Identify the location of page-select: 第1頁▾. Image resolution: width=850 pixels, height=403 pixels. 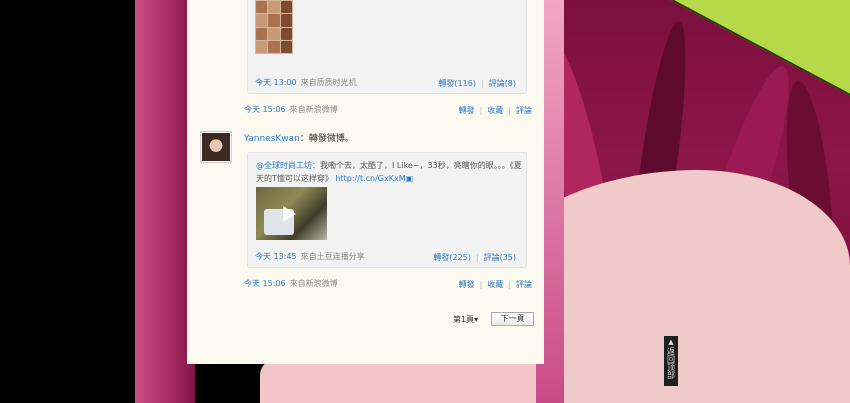
(465, 319).